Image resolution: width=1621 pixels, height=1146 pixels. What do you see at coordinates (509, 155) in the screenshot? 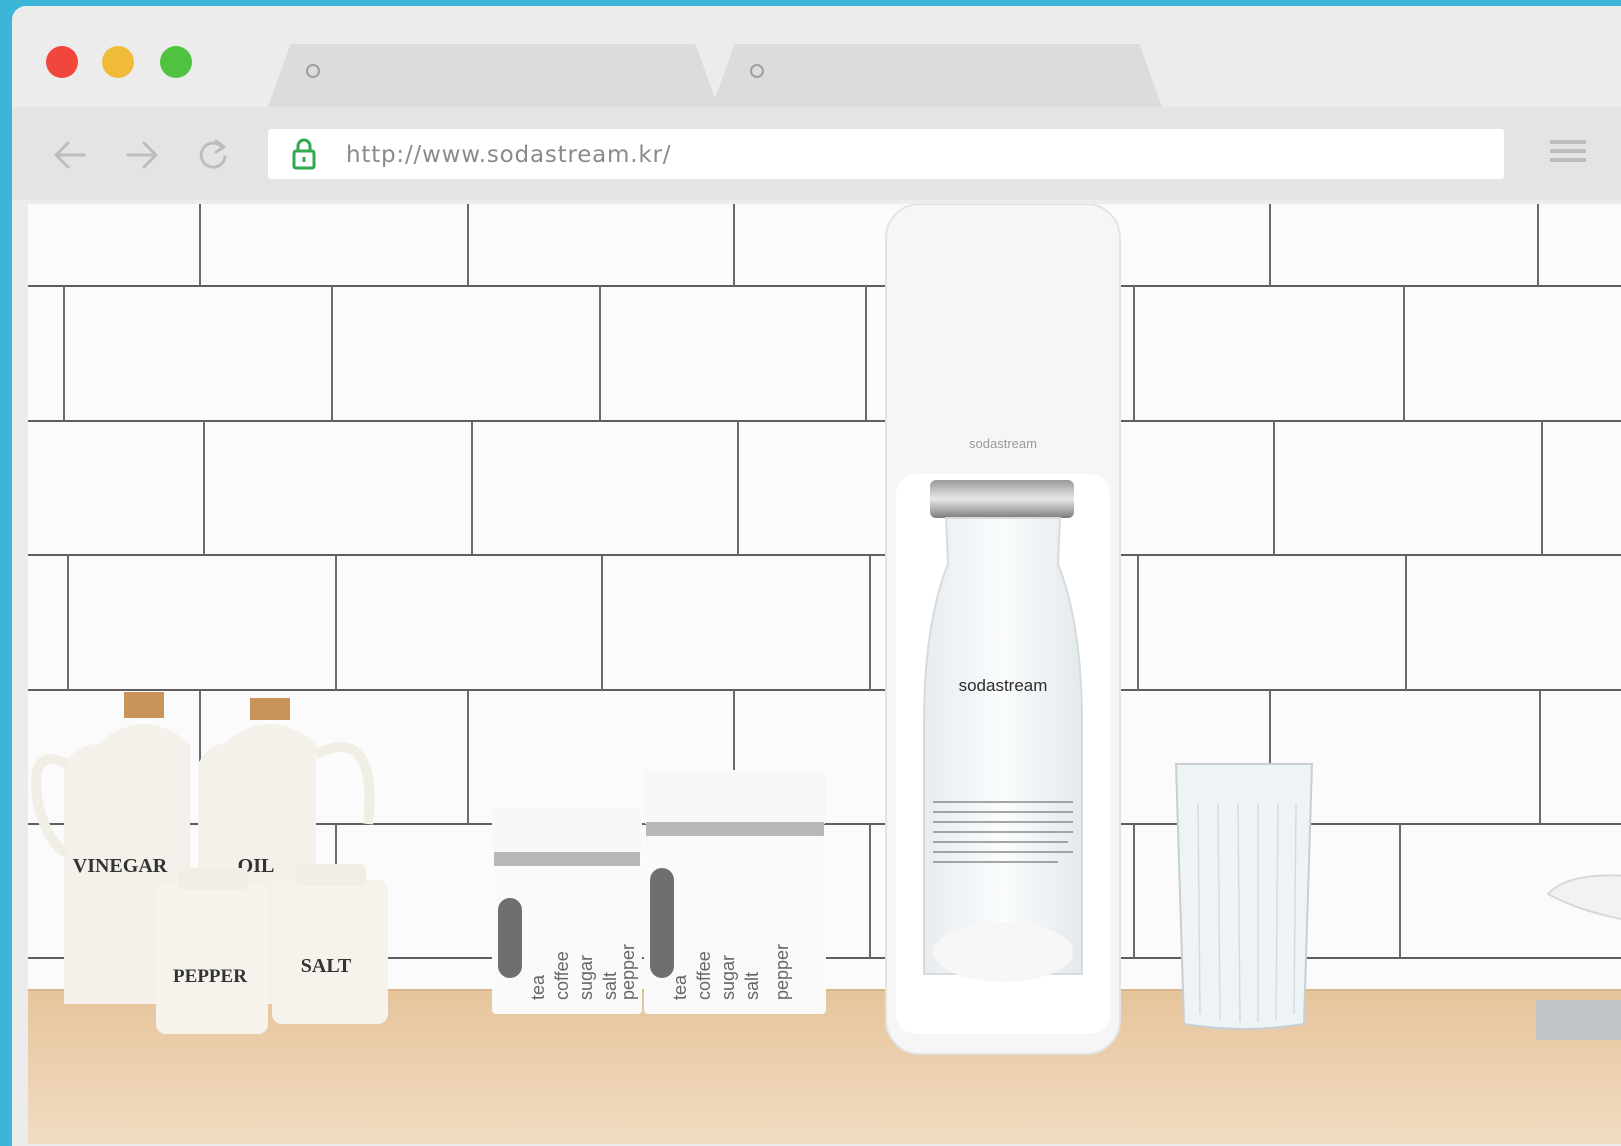
I see `url-text: http://www.sodastream.kr/` at bounding box center [509, 155].